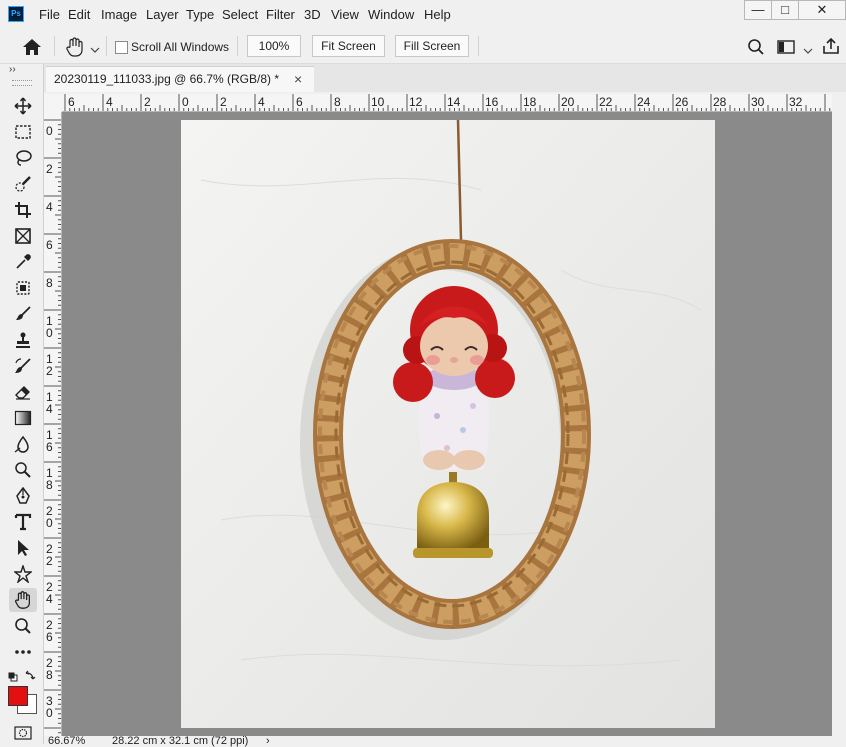  What do you see at coordinates (268, 741) in the screenshot?
I see `status-arrow-icon: ›` at bounding box center [268, 741].